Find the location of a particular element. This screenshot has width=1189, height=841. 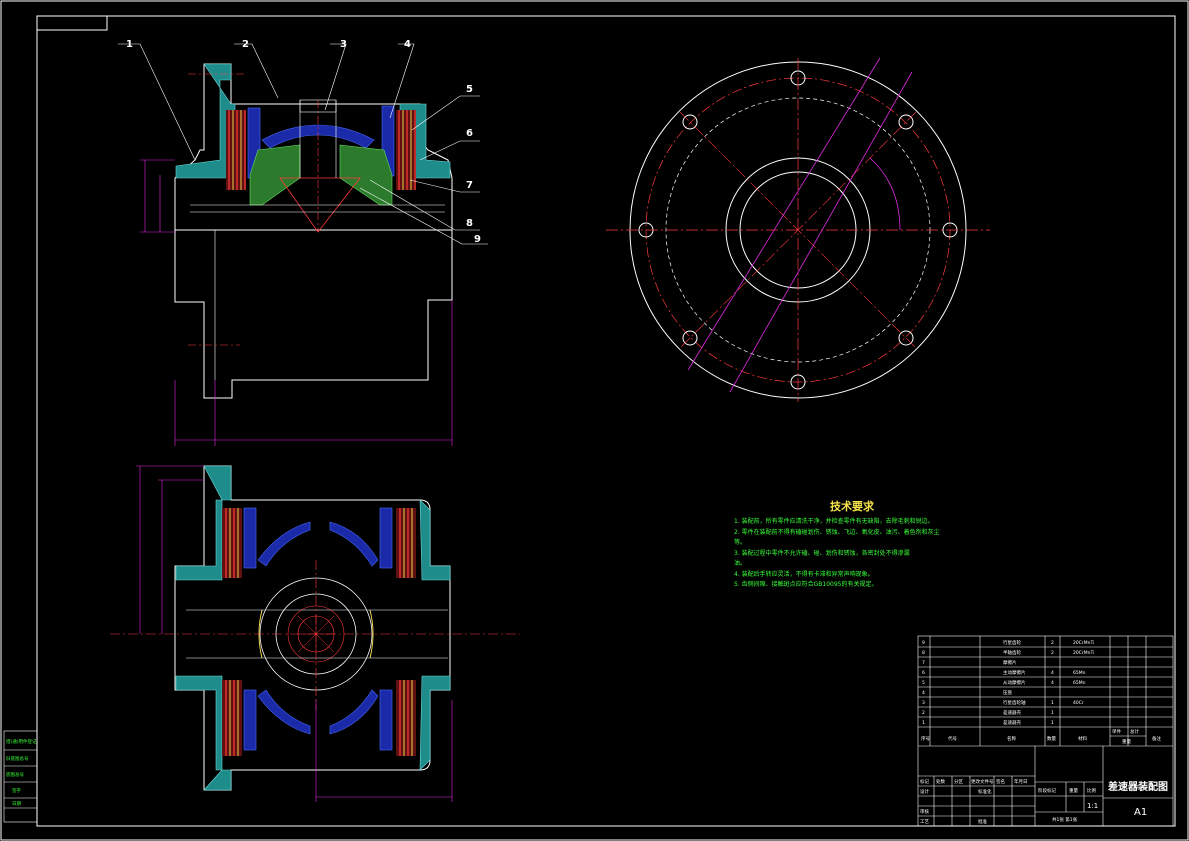

part-row-name: 主动摩擦片 is located at coordinates (1014, 672).